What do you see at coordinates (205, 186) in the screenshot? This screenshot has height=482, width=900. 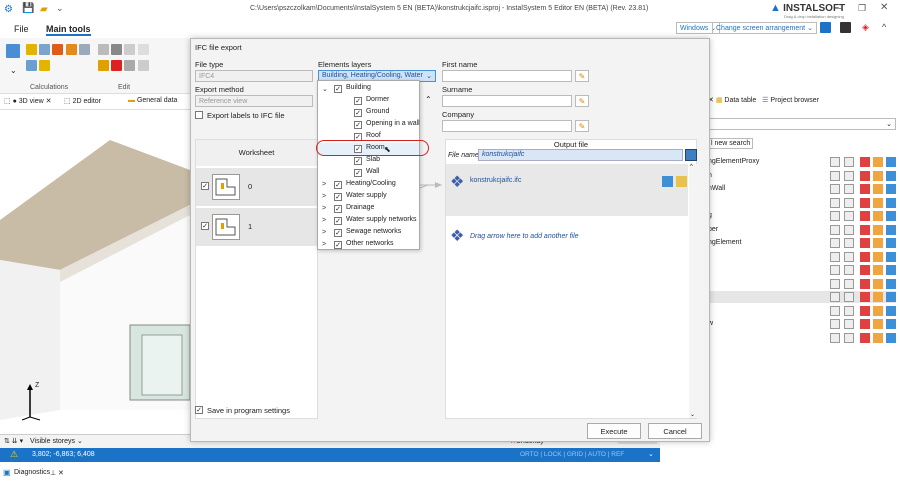 I see `worksheet-checkbox: ✓` at bounding box center [205, 186].